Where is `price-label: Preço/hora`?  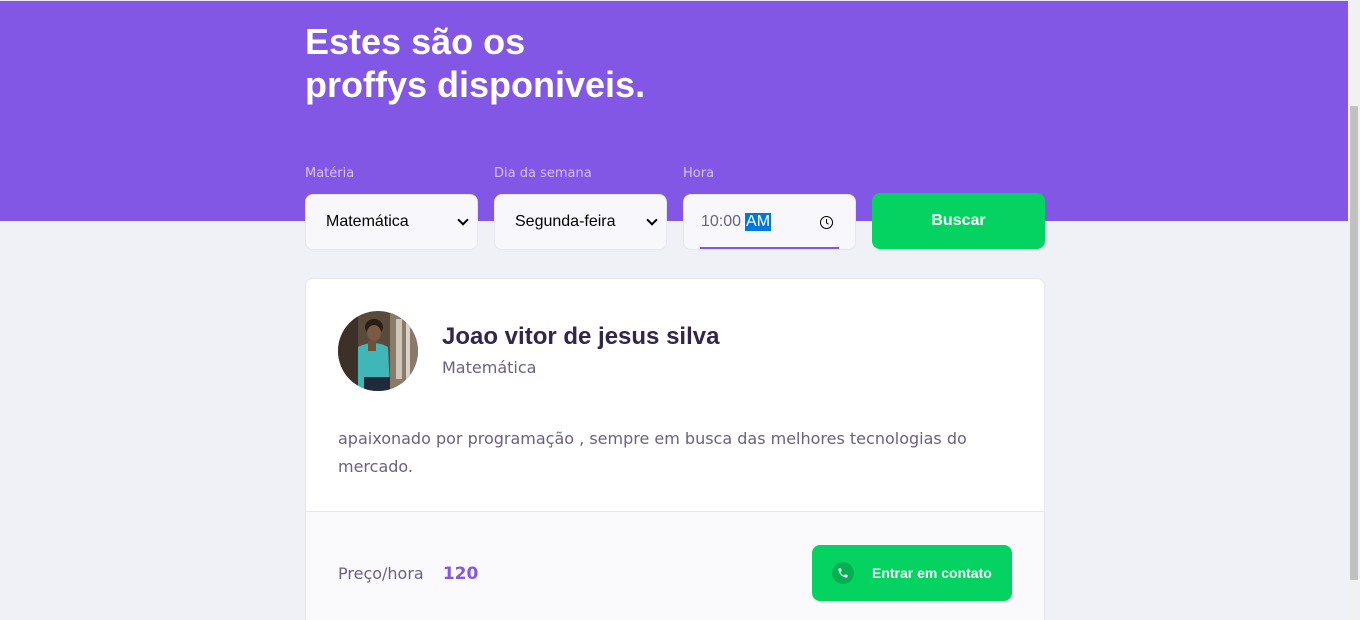
price-label: Preço/hora is located at coordinates (381, 573).